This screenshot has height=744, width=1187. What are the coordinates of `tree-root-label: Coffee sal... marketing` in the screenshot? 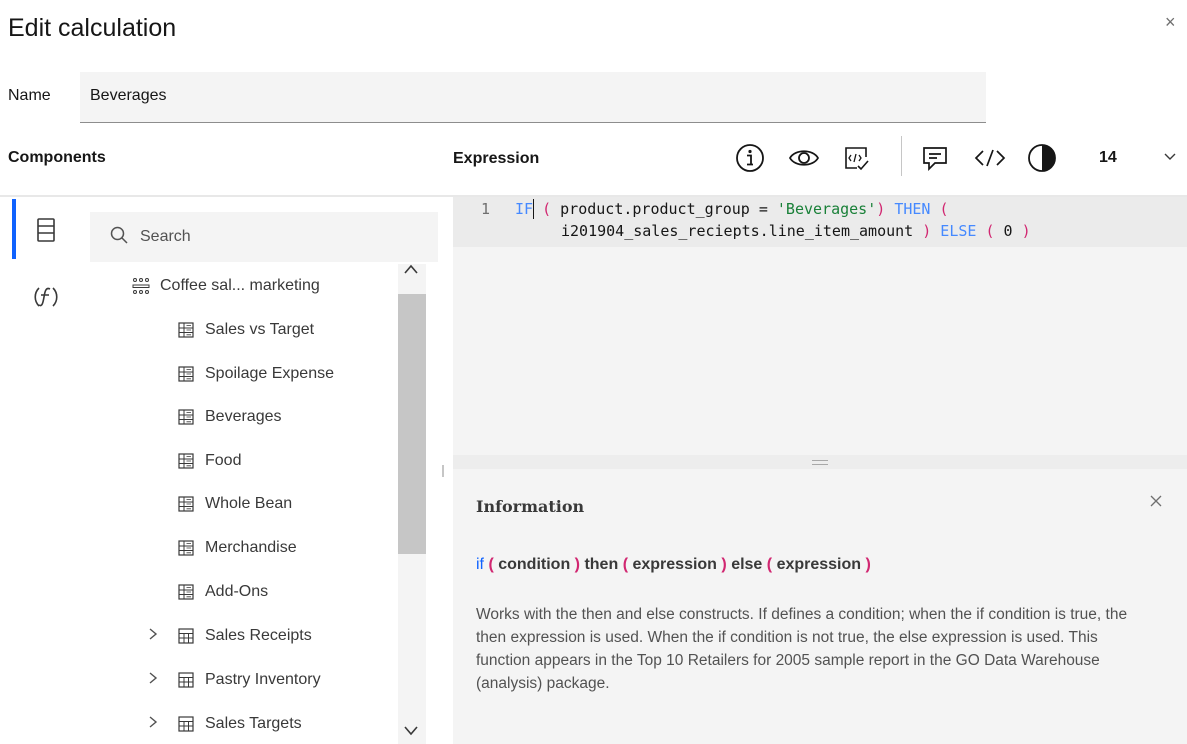 It's located at (240, 285).